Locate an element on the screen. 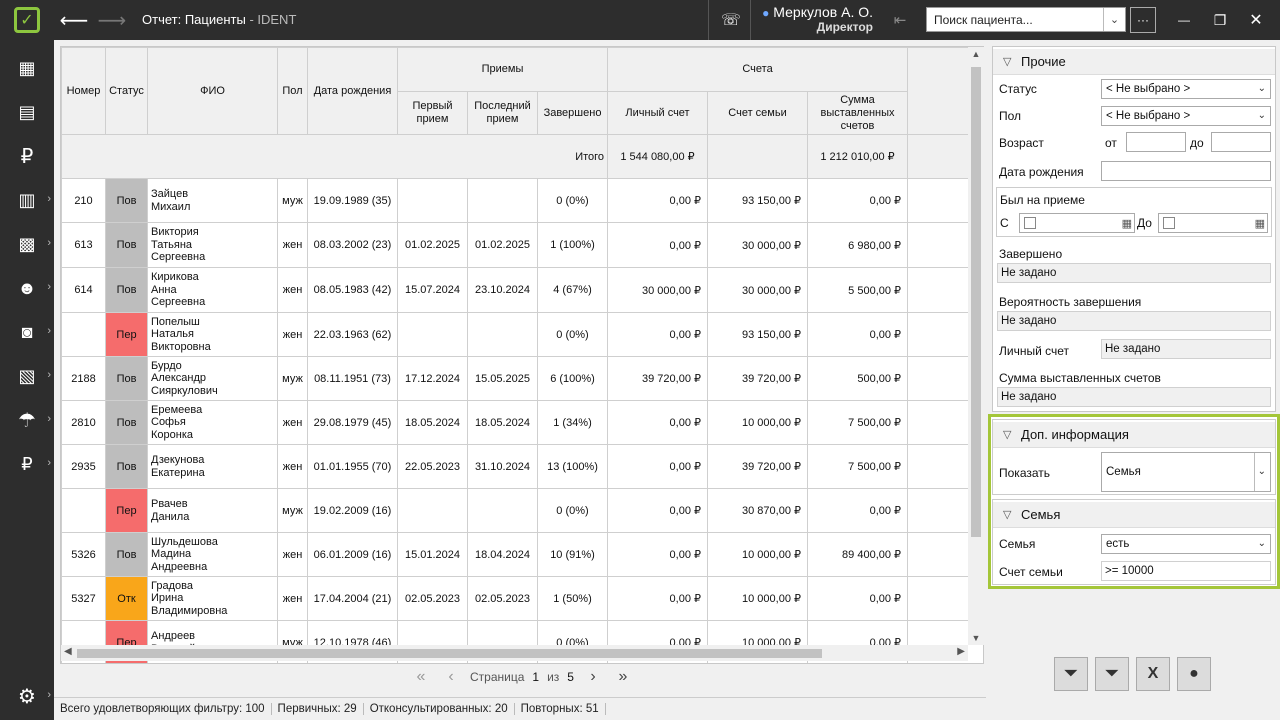 The width and height of the screenshot is (1280, 720). visit-from-date: ▦ is located at coordinates (1077, 223).